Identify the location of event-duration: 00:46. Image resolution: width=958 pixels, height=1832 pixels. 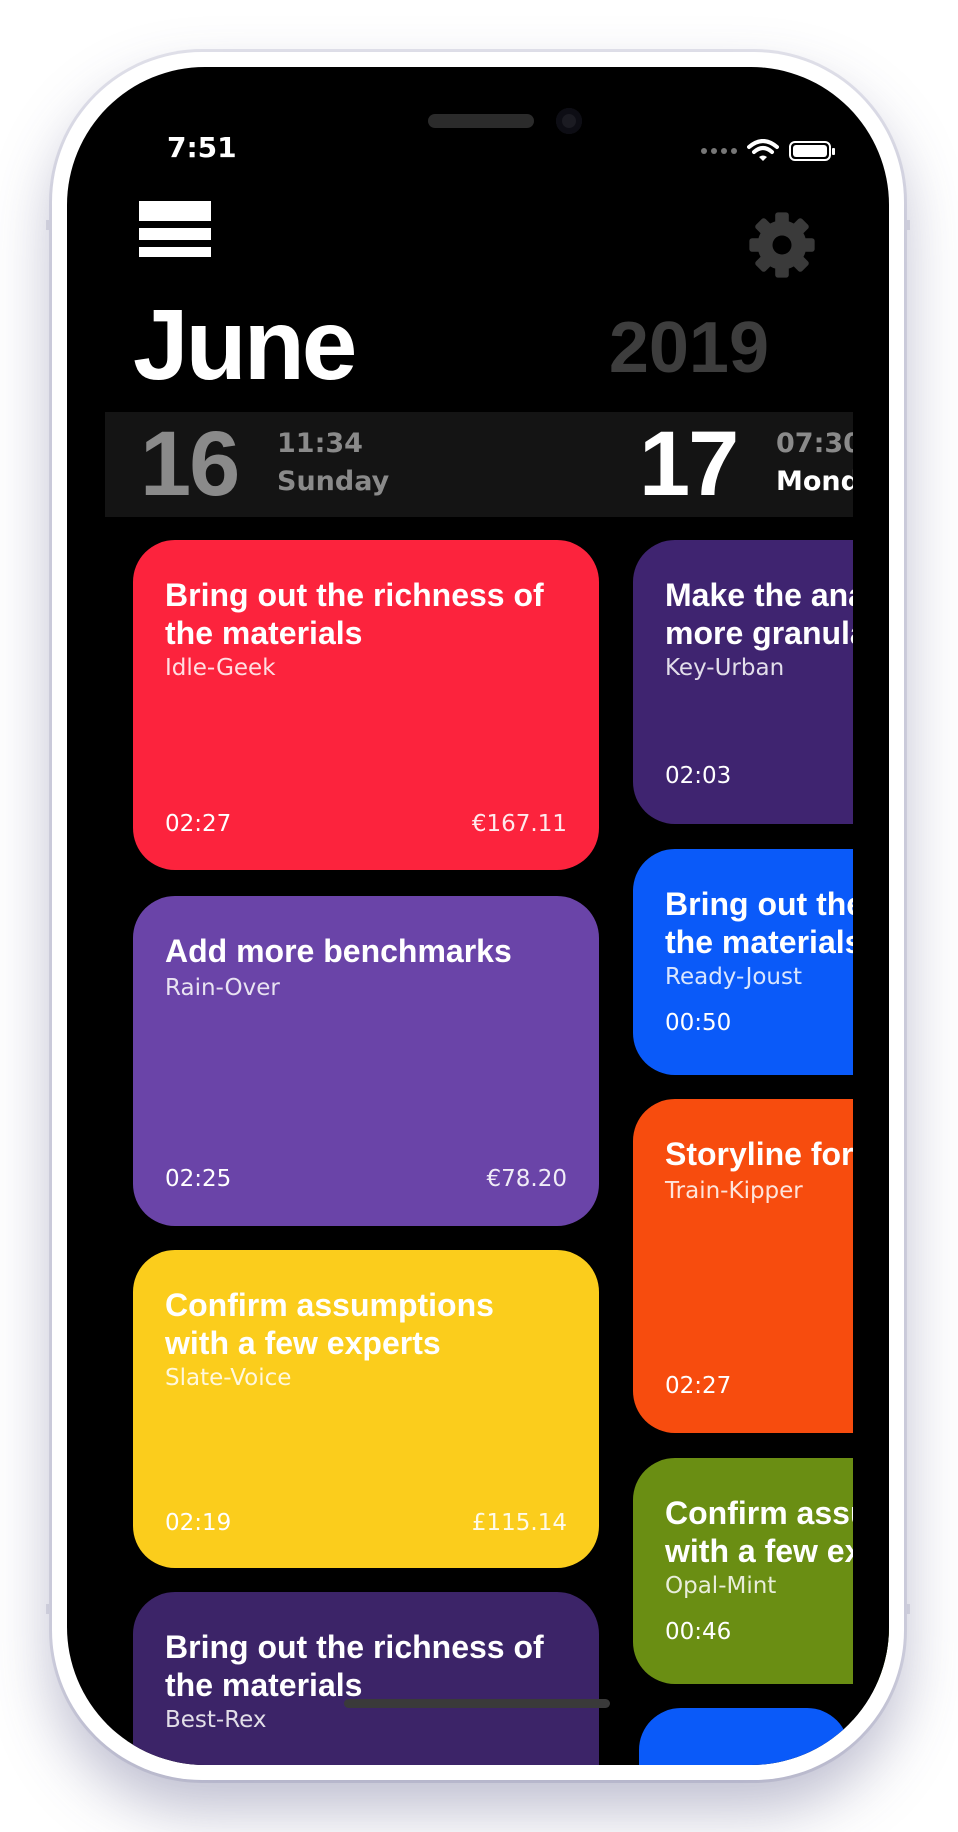
(698, 1632).